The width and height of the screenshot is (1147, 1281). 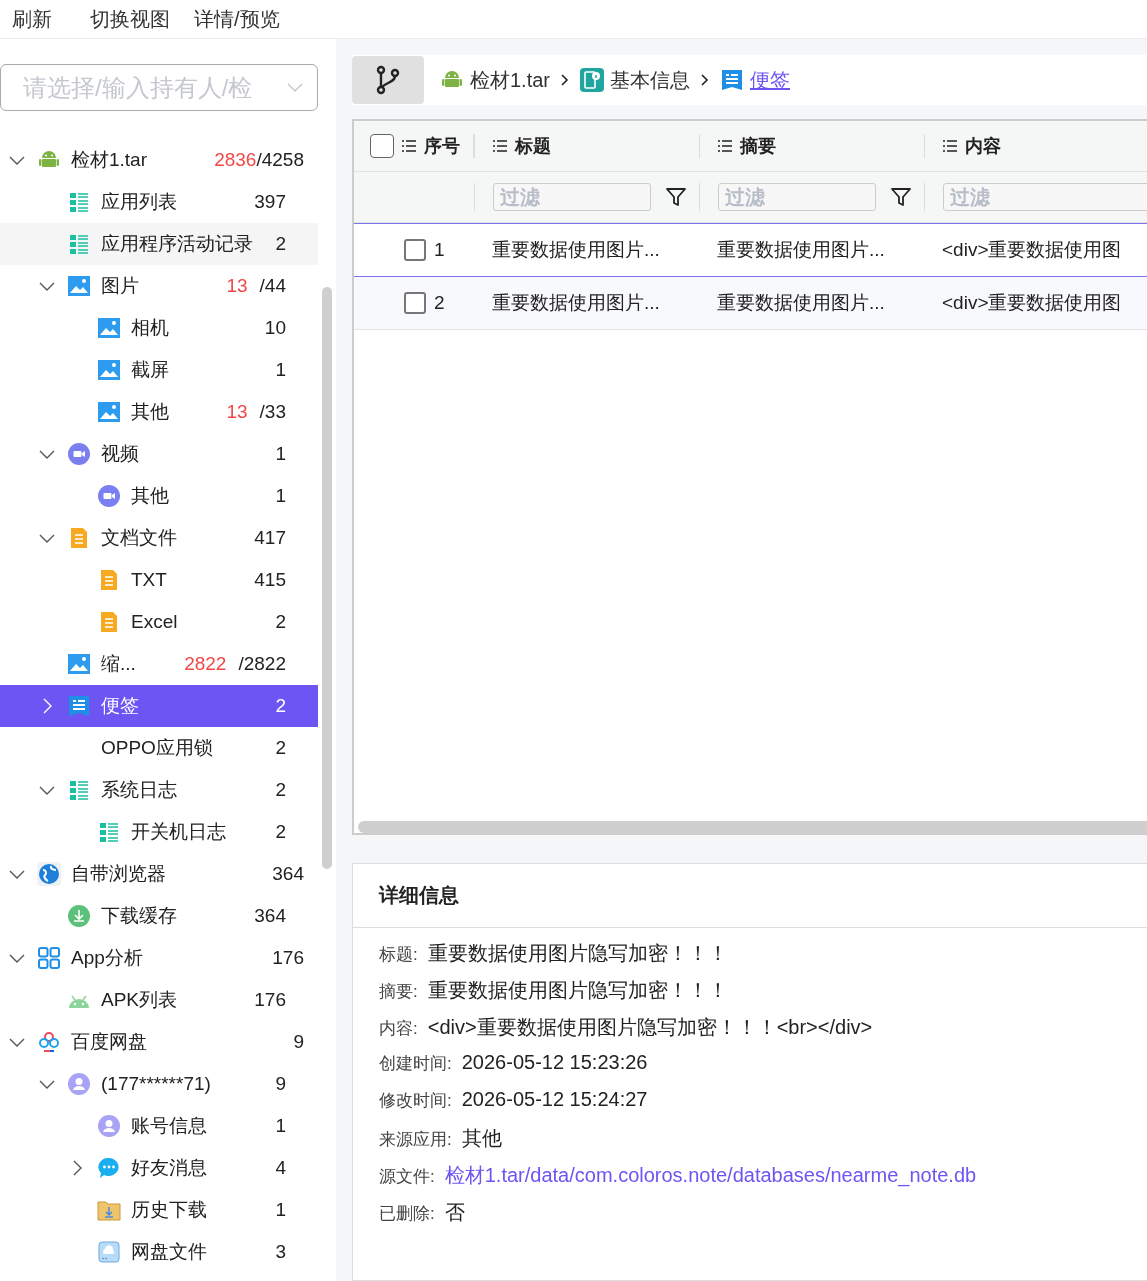 I want to click on tree-item: 检材1.tar 2836/4258, so click(x=159, y=160).